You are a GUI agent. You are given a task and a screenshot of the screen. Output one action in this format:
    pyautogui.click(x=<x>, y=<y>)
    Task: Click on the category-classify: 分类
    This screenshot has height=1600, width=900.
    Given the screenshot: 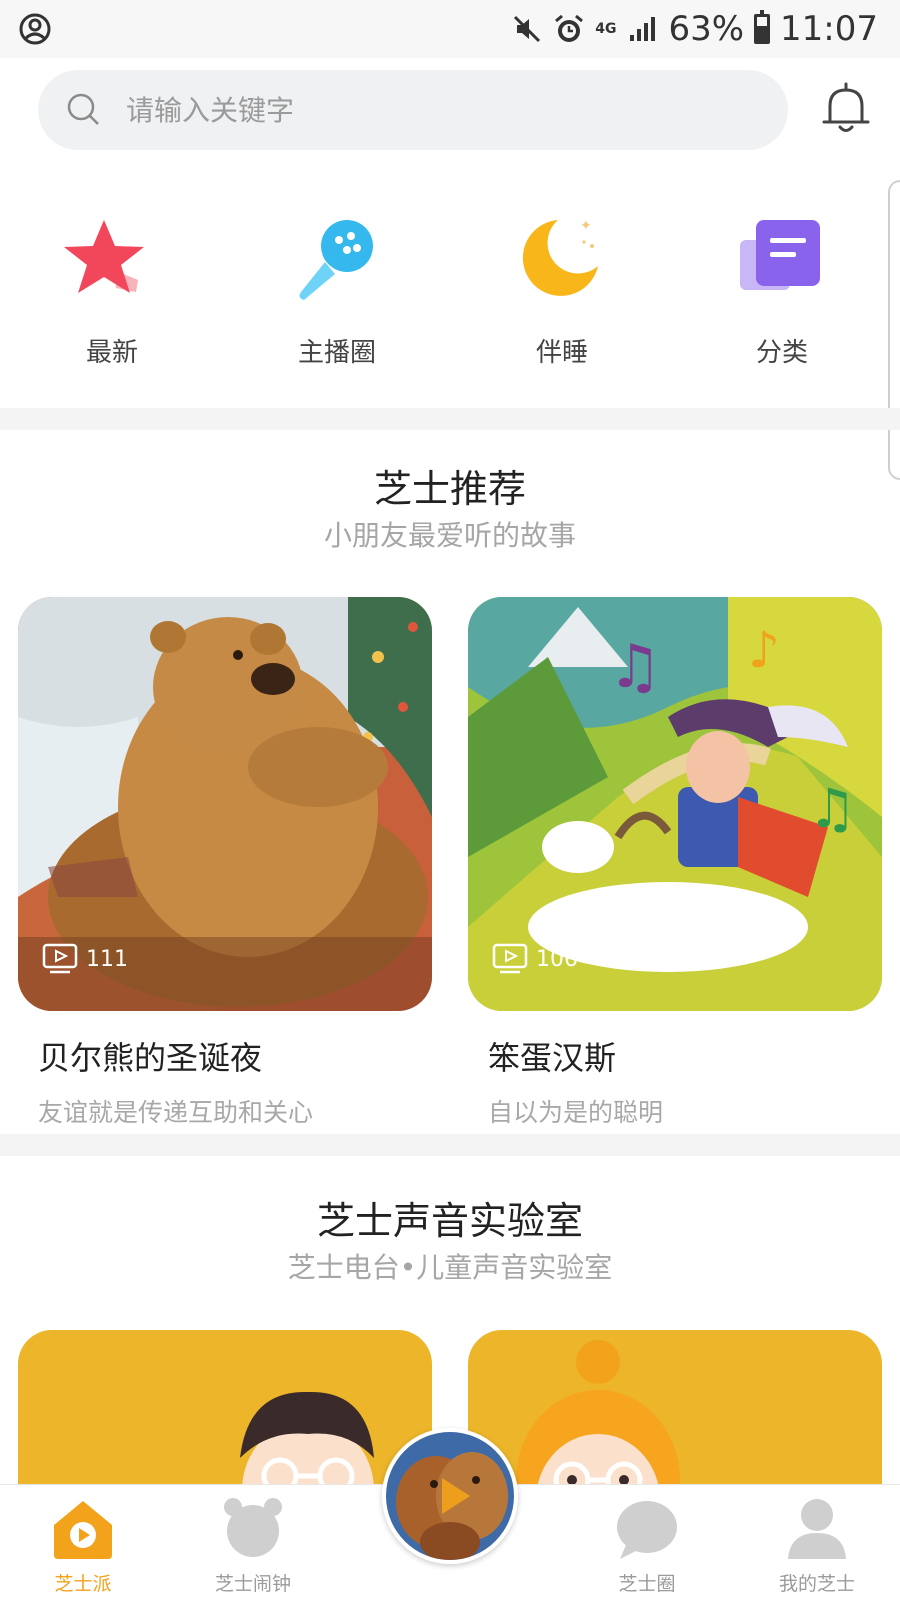 What is the action you would take?
    pyautogui.click(x=782, y=284)
    